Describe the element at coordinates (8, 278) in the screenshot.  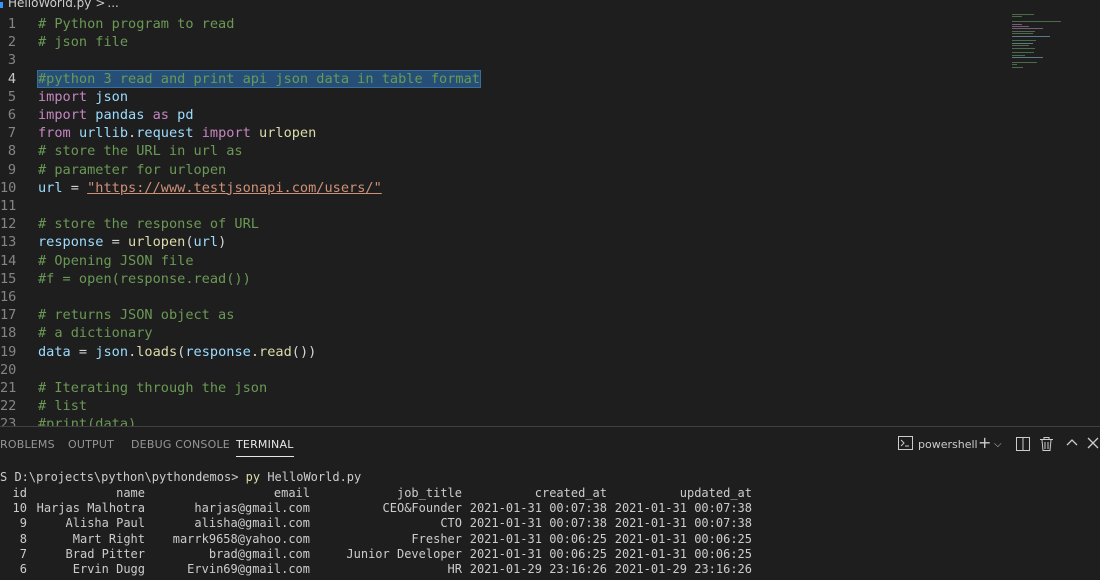
I see `line-number: 15` at that location.